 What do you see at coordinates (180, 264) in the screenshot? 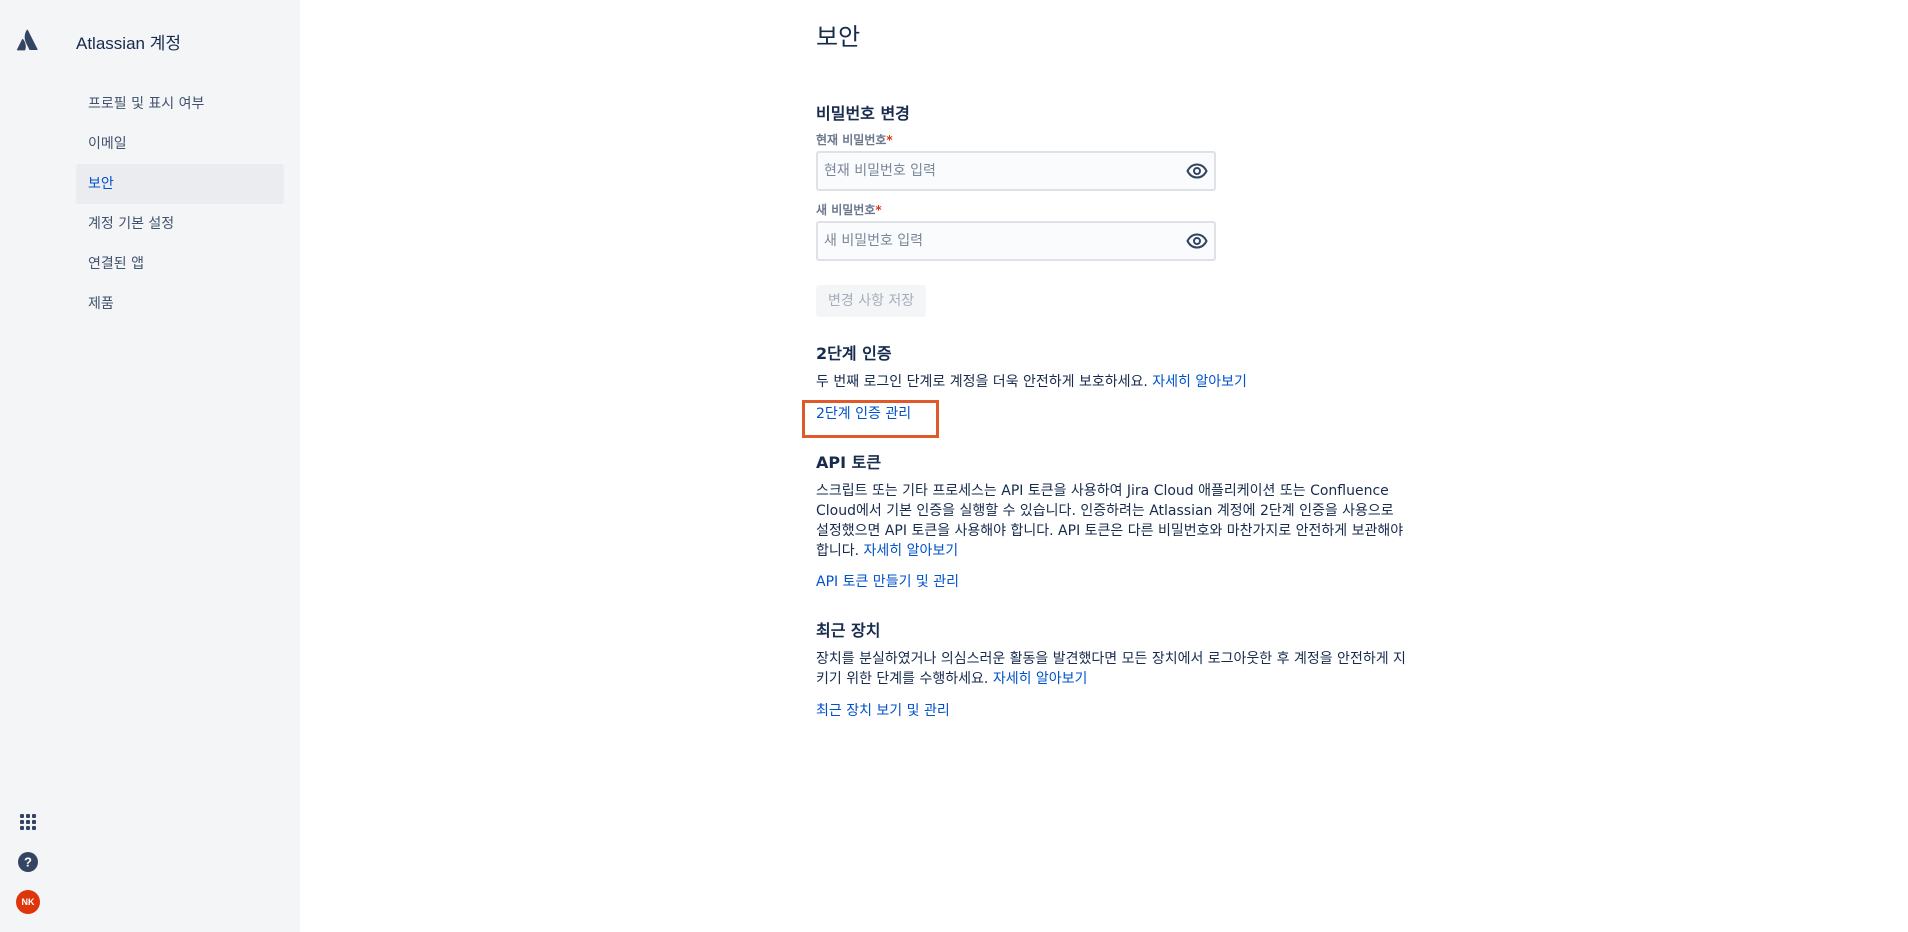
I see `sidebar-item-connected-apps: 연결된 앱` at bounding box center [180, 264].